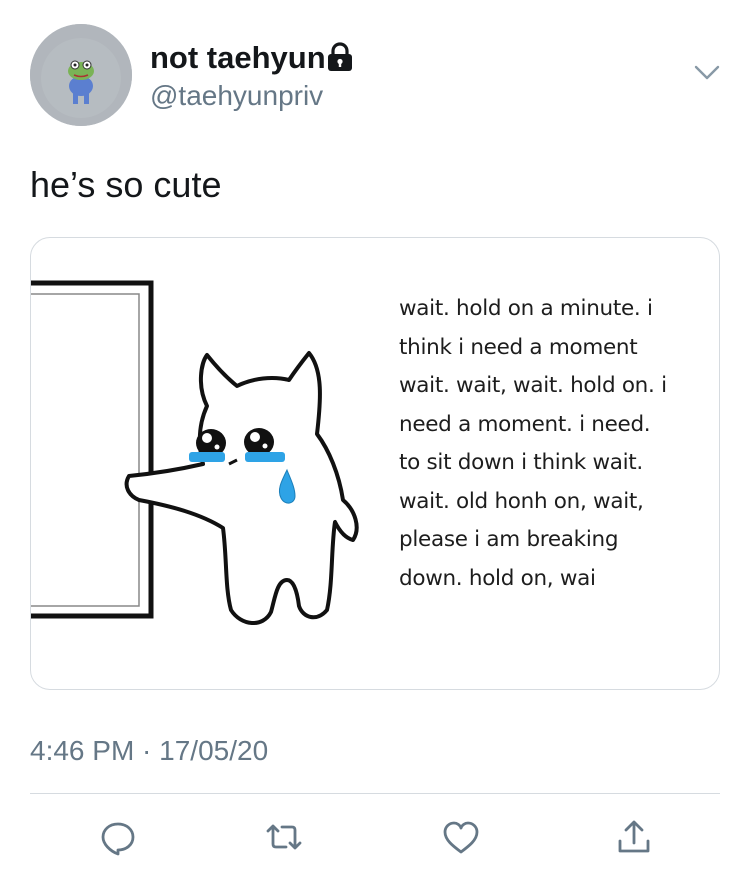 The height and width of the screenshot is (882, 750). I want to click on retweet-icon, so click(284, 837).